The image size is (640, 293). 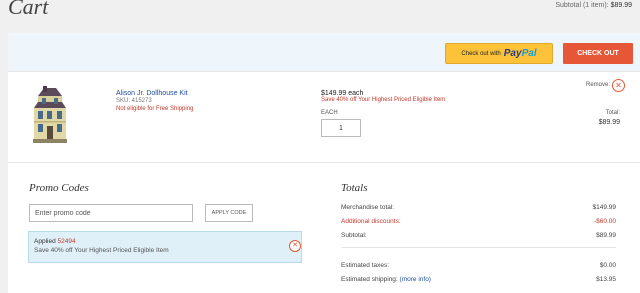 What do you see at coordinates (50, 116) in the screenshot?
I see `dollhouse-image` at bounding box center [50, 116].